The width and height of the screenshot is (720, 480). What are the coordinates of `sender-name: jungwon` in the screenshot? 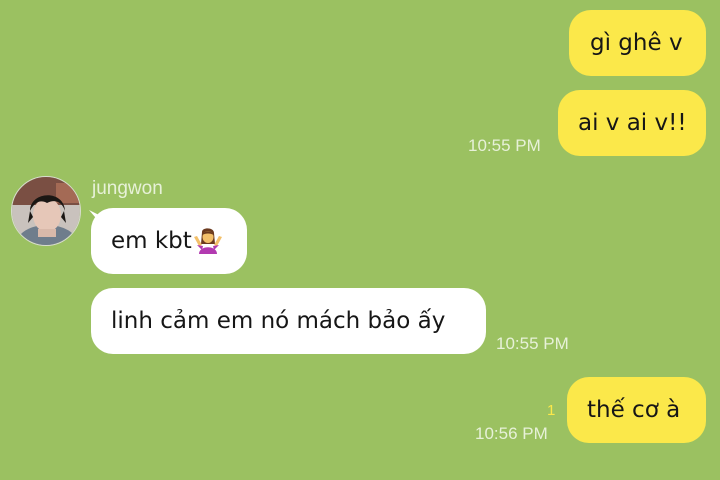 It's located at (127, 188).